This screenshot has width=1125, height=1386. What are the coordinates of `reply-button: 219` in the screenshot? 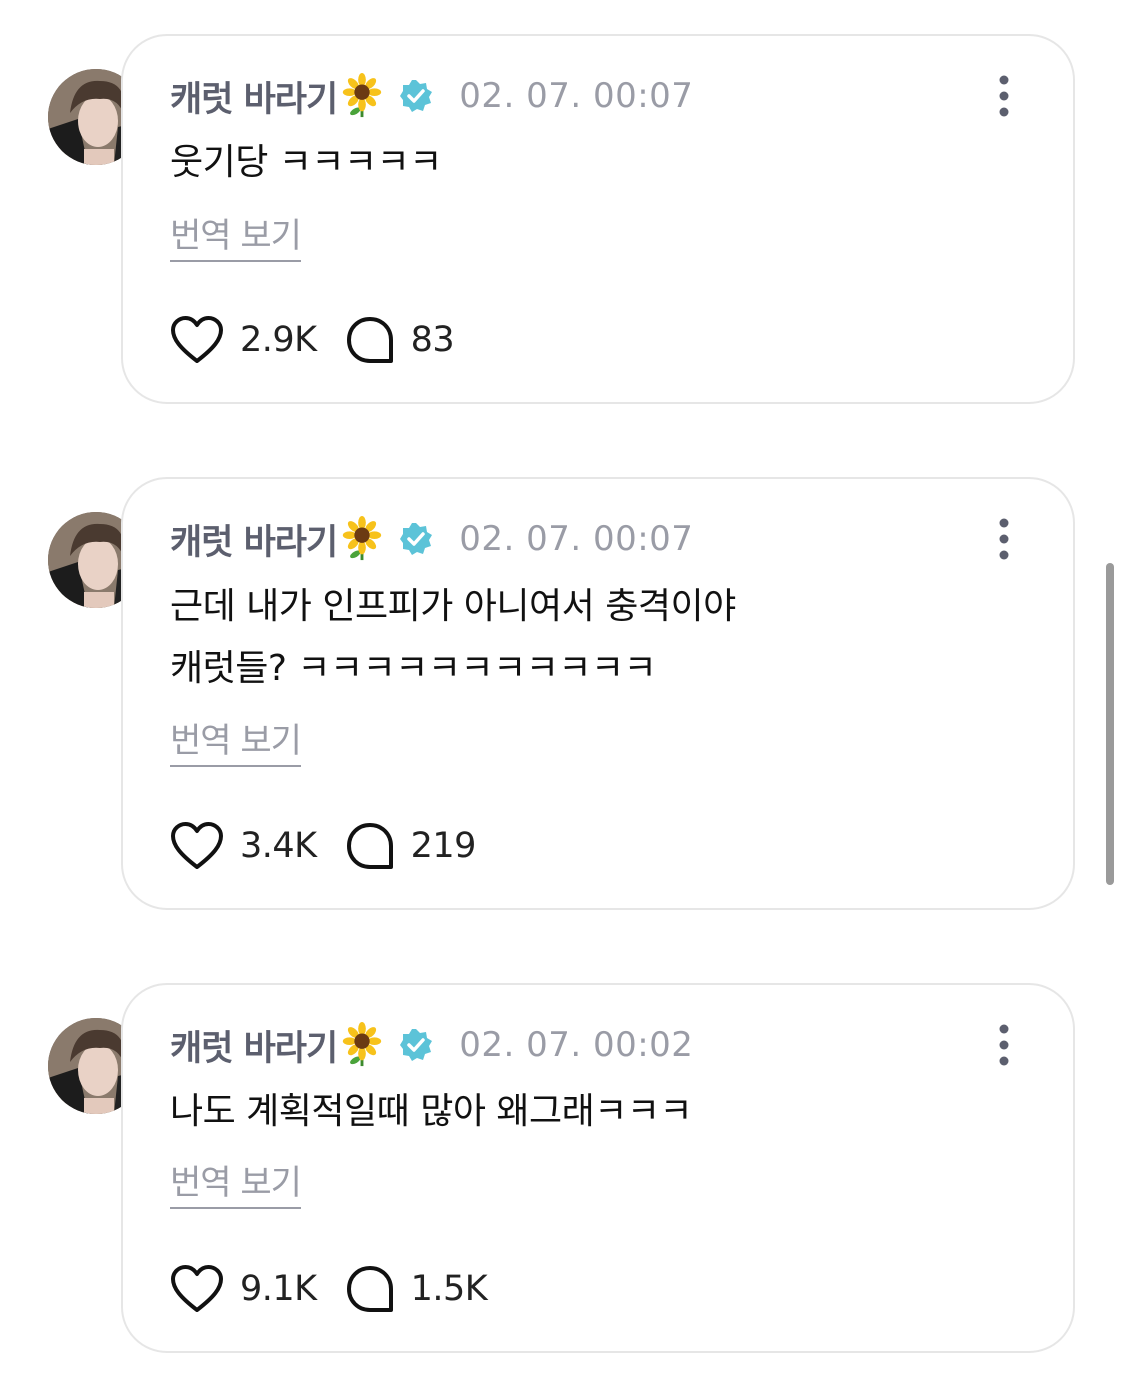 It's located at (410, 846).